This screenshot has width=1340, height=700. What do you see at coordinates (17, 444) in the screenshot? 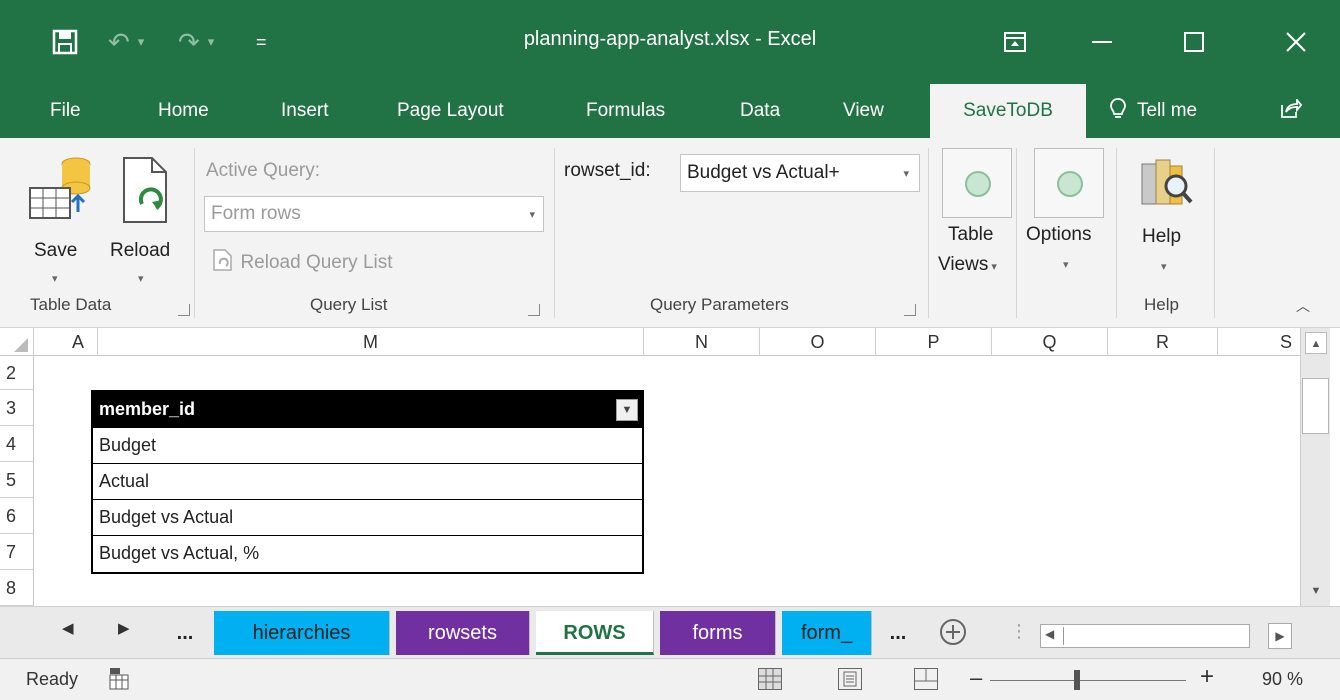
I see `row-header-4: 4` at bounding box center [17, 444].